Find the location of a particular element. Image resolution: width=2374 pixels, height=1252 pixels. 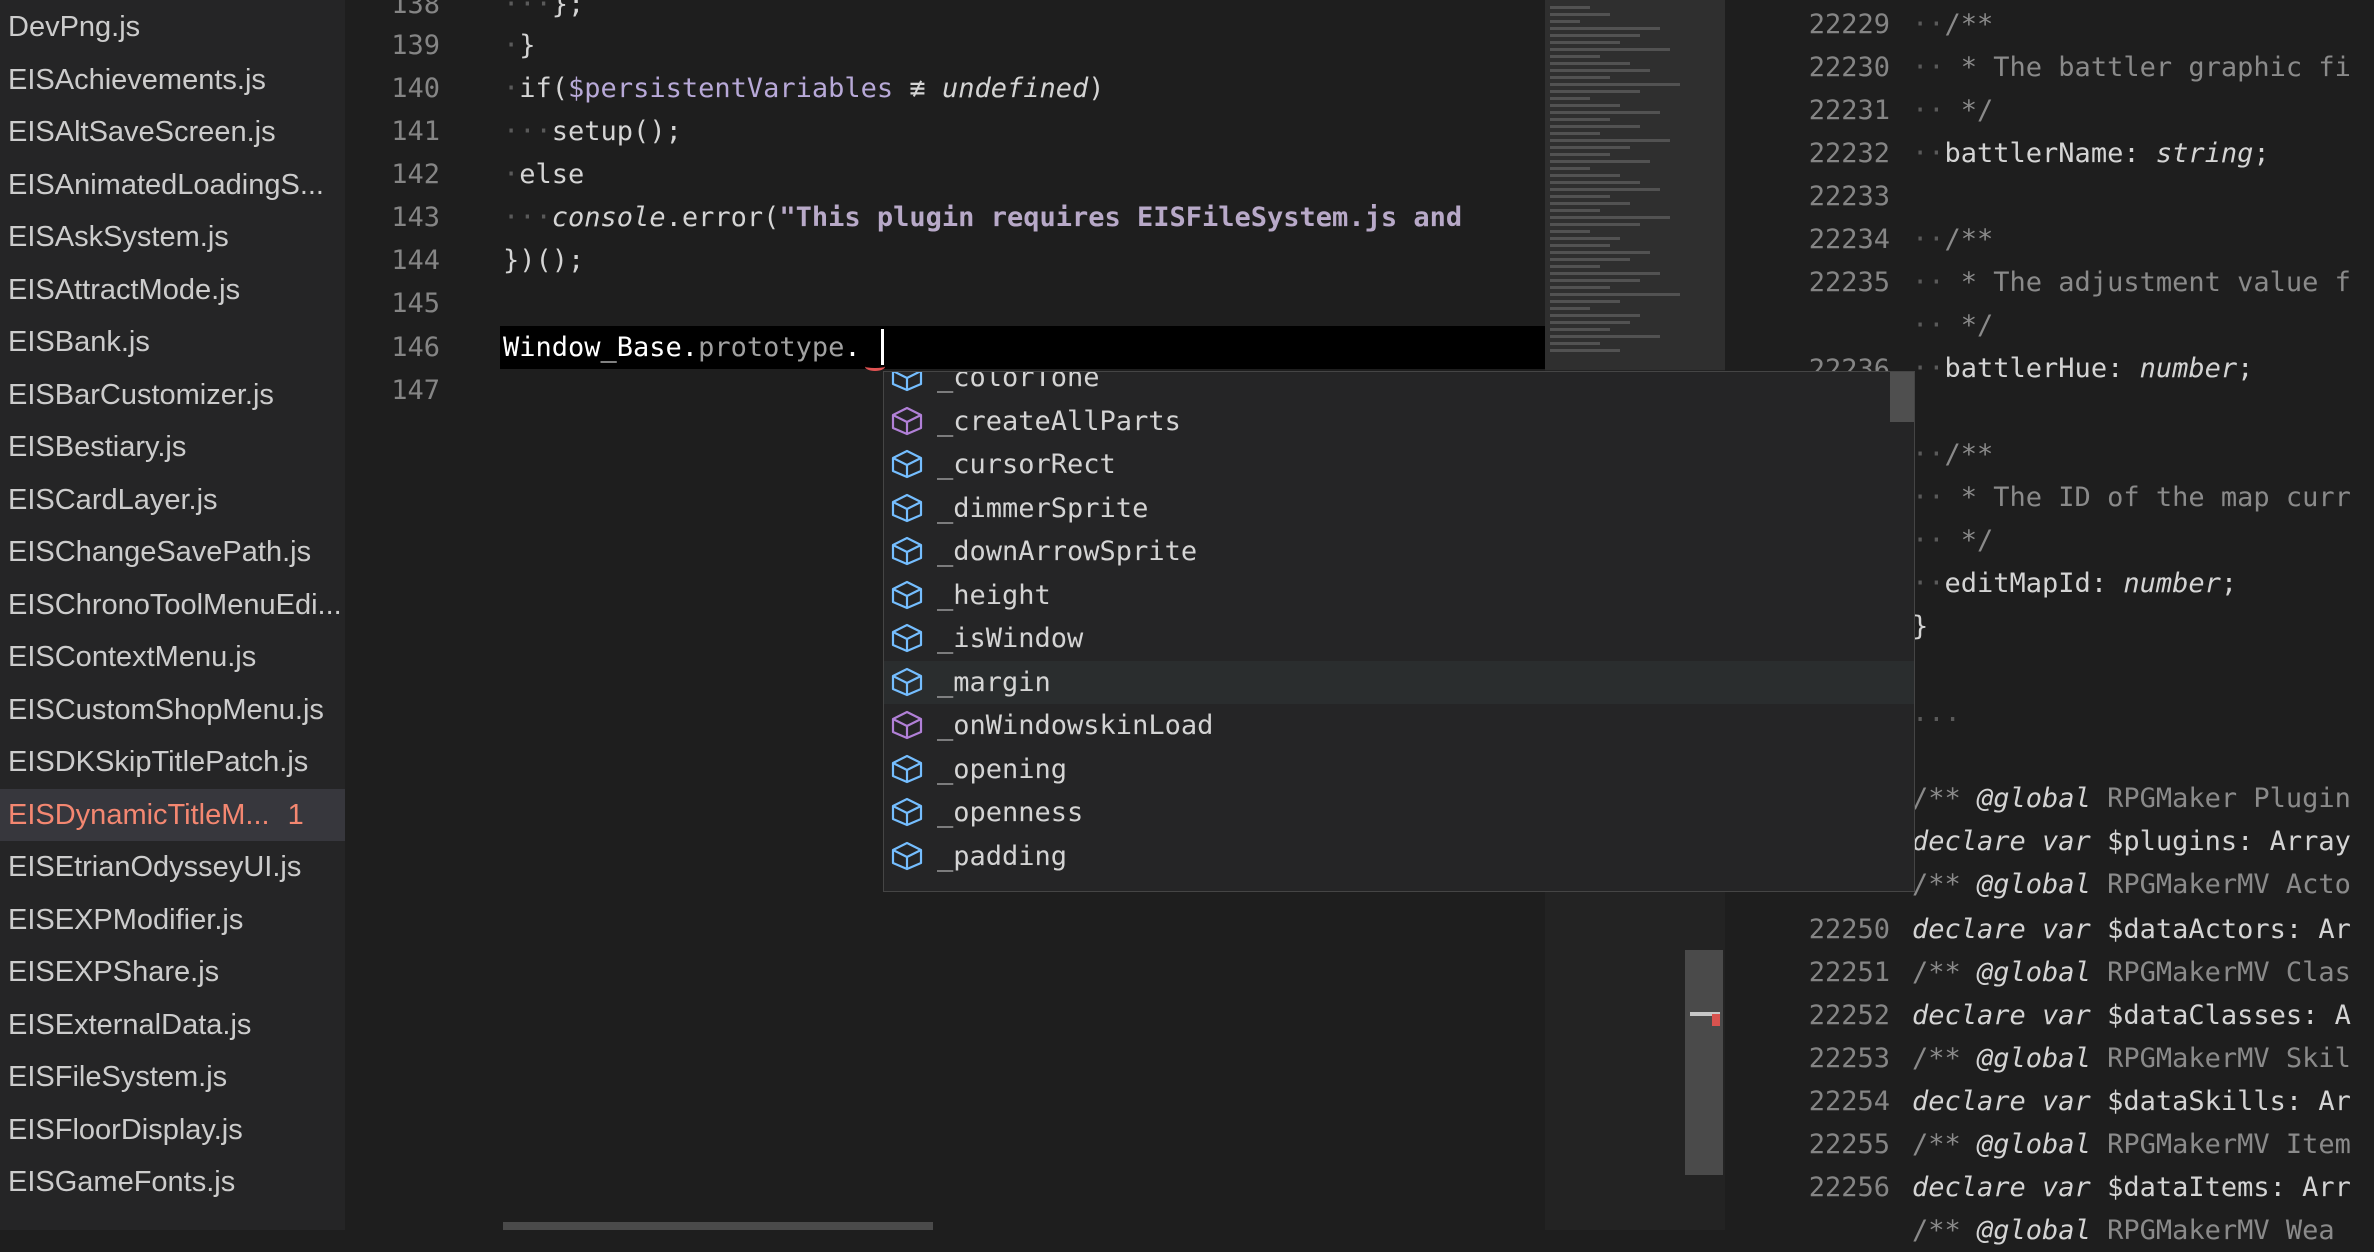

file-item: EISAttractMode.js is located at coordinates (172, 290).